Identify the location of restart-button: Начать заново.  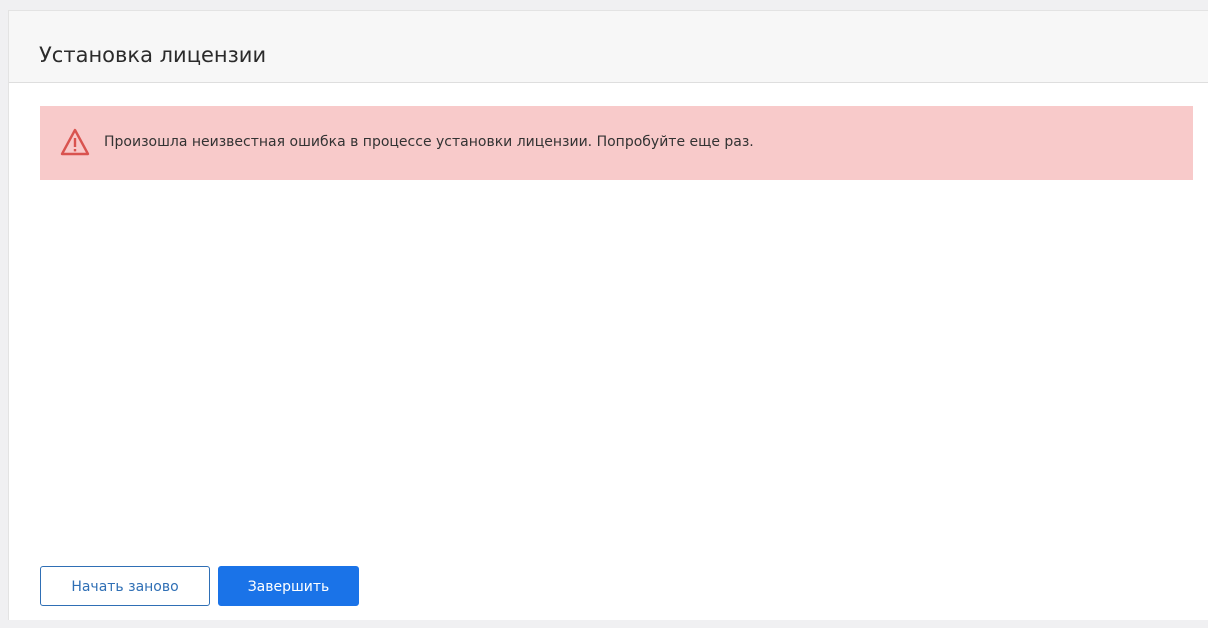
(125, 586).